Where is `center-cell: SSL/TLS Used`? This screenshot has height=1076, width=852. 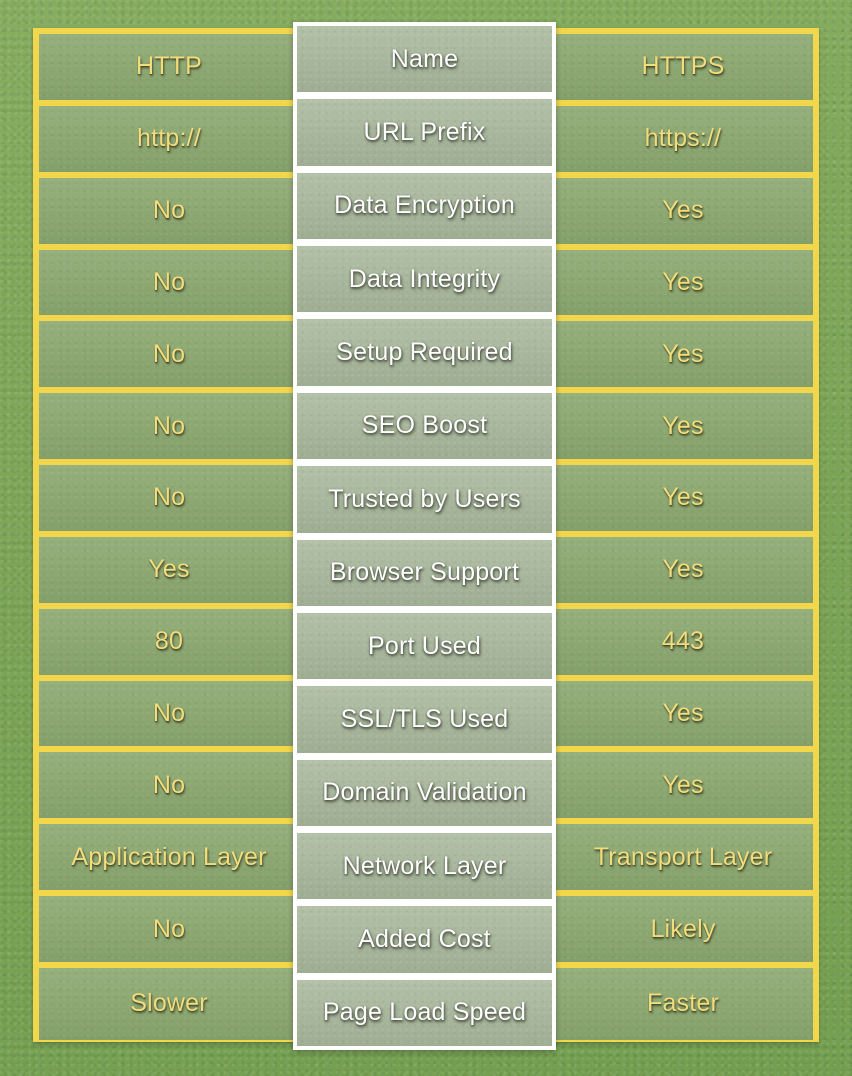 center-cell: SSL/TLS Used is located at coordinates (424, 719).